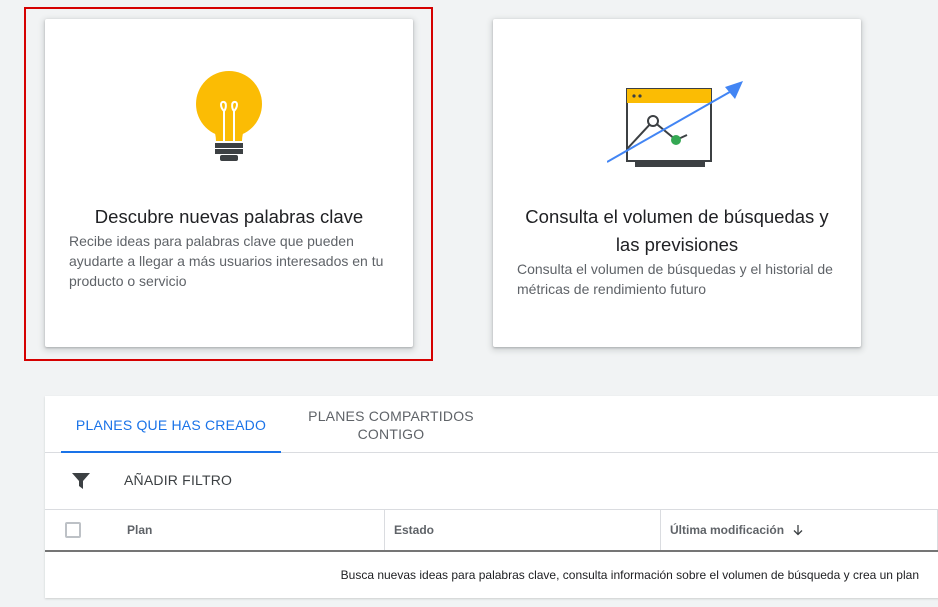  I want to click on column-header-plan: Plan, so click(255, 530).